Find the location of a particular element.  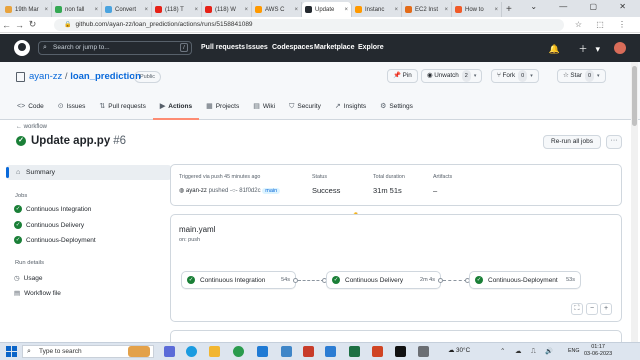

browser-tab: 19th Mar × is located at coordinates (27, 9).